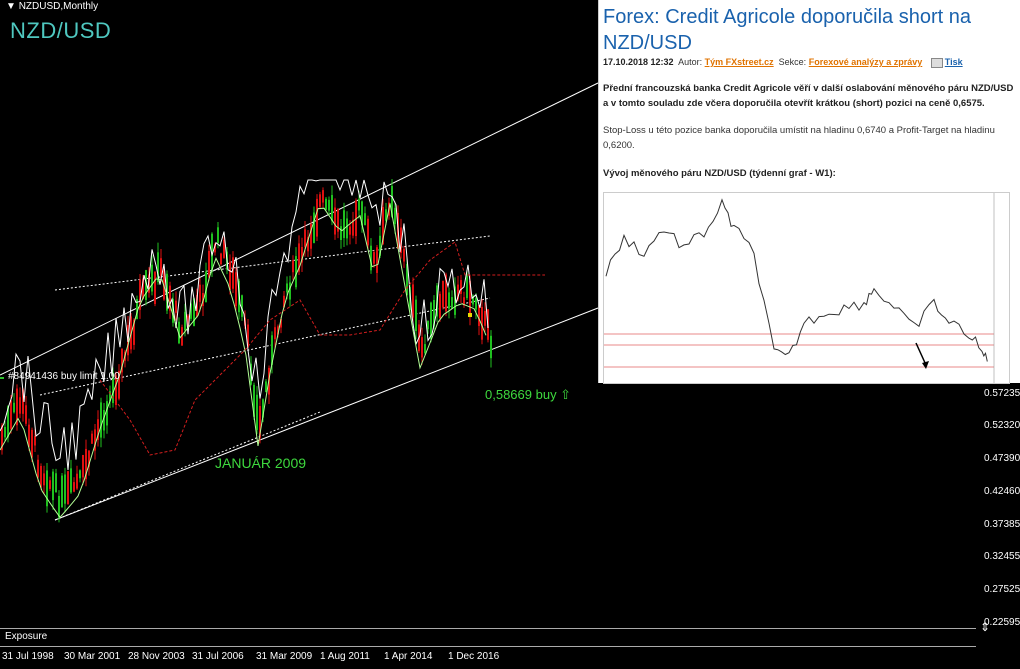 This screenshot has height=669, width=1020. I want to click on print-link: Tisk, so click(954, 62).